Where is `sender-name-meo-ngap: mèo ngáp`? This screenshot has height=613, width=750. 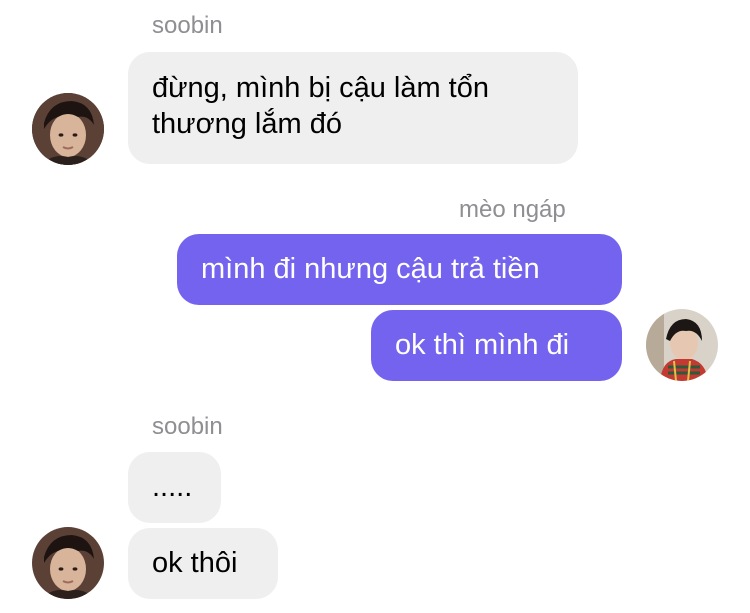 sender-name-meo-ngap: mèo ngáp is located at coordinates (512, 209).